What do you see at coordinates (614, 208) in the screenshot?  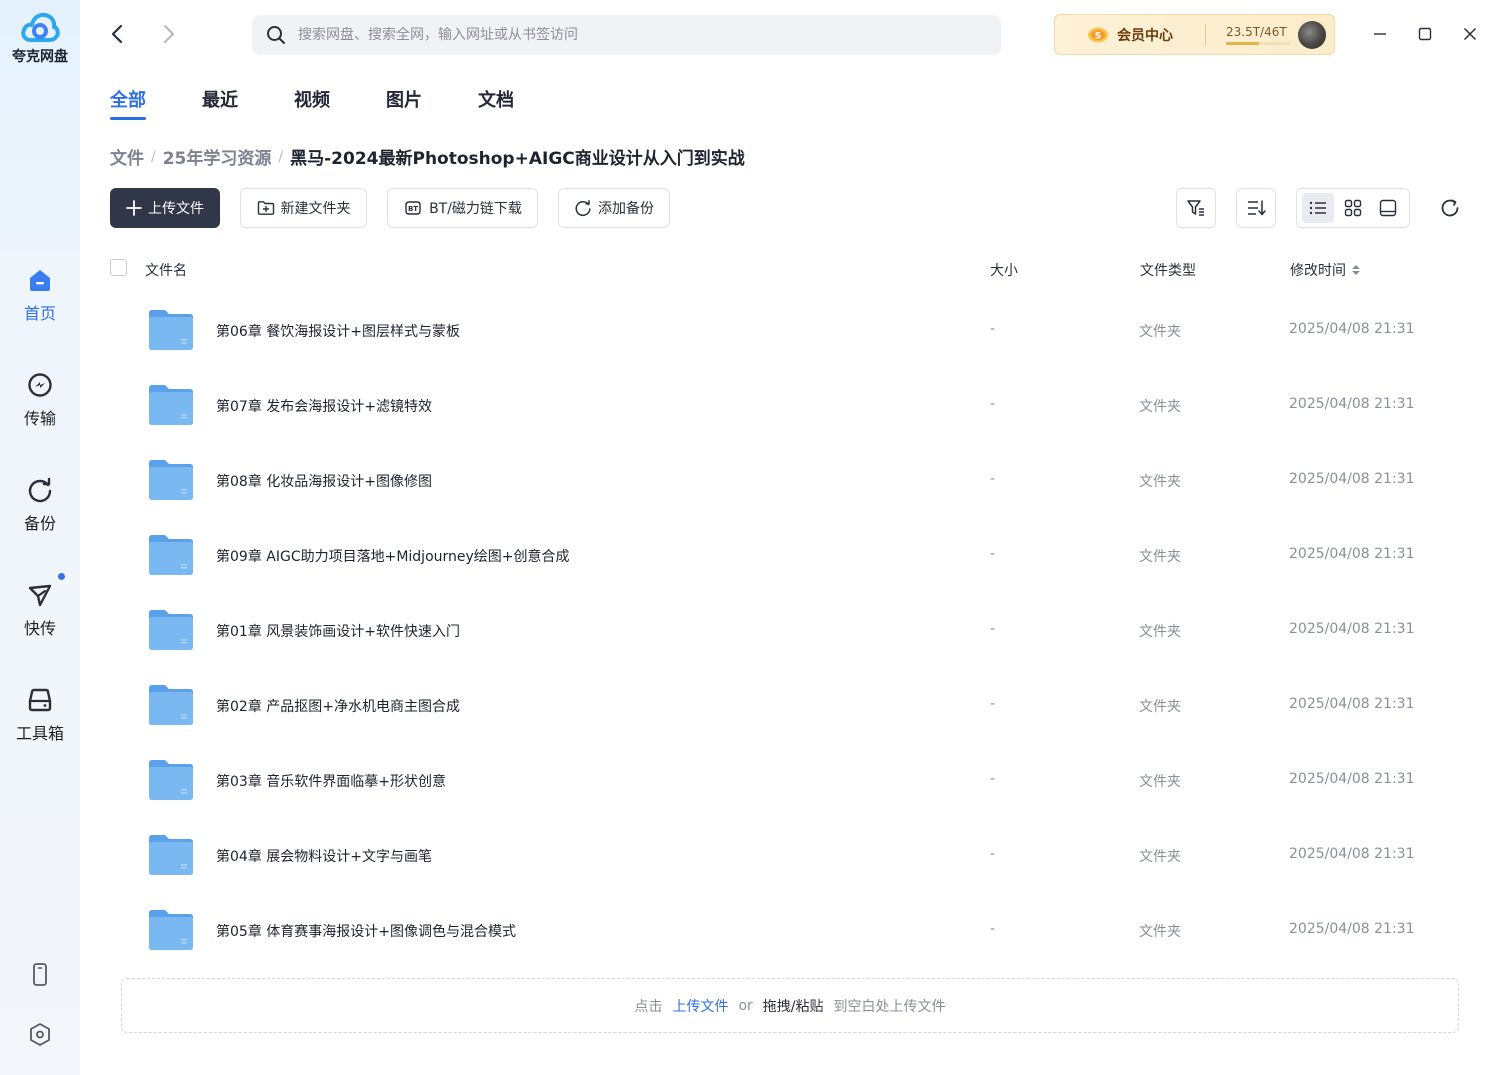 I see `add-backup-button: 添加备份` at bounding box center [614, 208].